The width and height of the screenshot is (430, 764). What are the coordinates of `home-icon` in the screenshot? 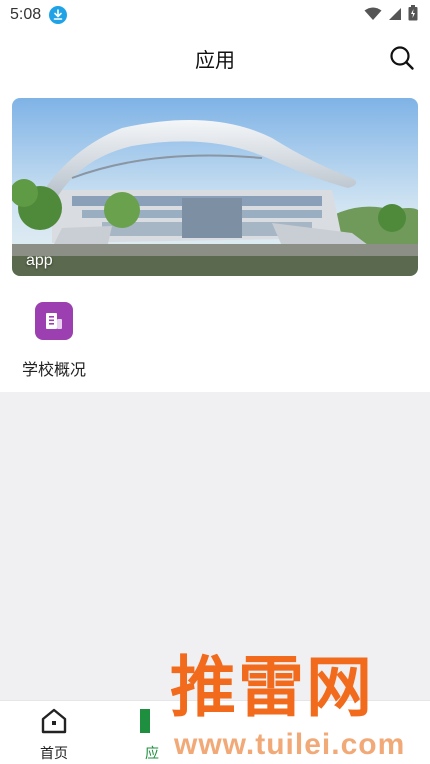 It's located at (54, 723).